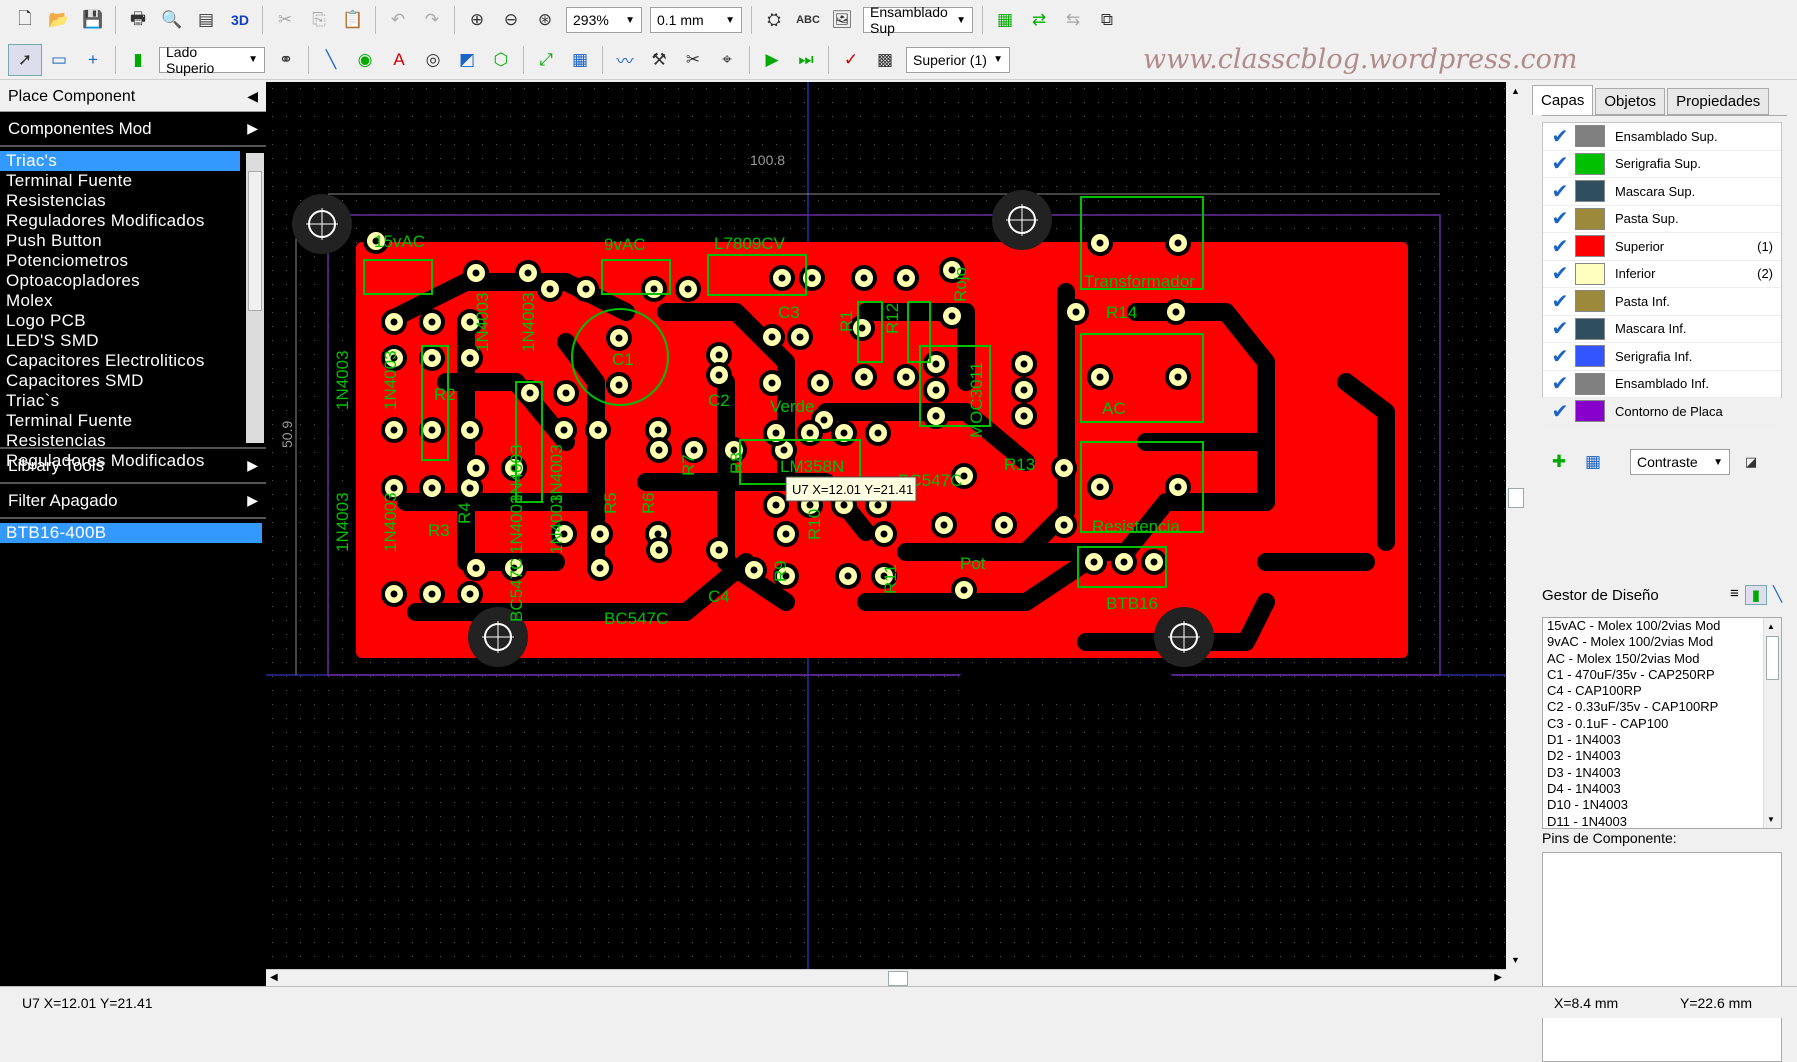  What do you see at coordinates (252, 128) in the screenshot?
I see `expand-right-icon: ▶` at bounding box center [252, 128].